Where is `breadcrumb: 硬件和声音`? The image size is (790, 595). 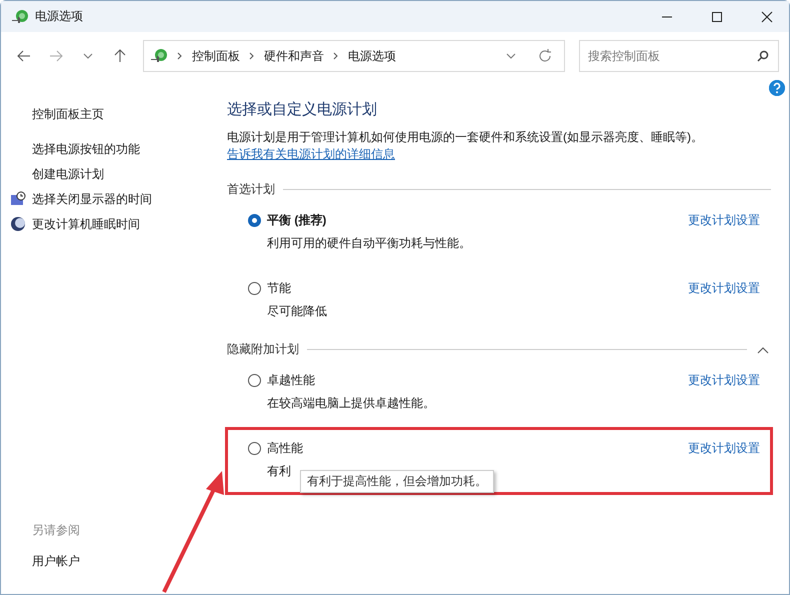
breadcrumb: 硬件和声音 is located at coordinates (294, 56).